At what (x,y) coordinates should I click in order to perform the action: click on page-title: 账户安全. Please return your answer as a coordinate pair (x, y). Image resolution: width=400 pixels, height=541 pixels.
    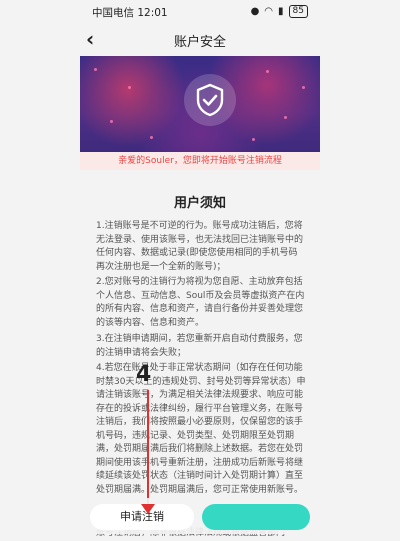
    Looking at the image, I should click on (199, 42).